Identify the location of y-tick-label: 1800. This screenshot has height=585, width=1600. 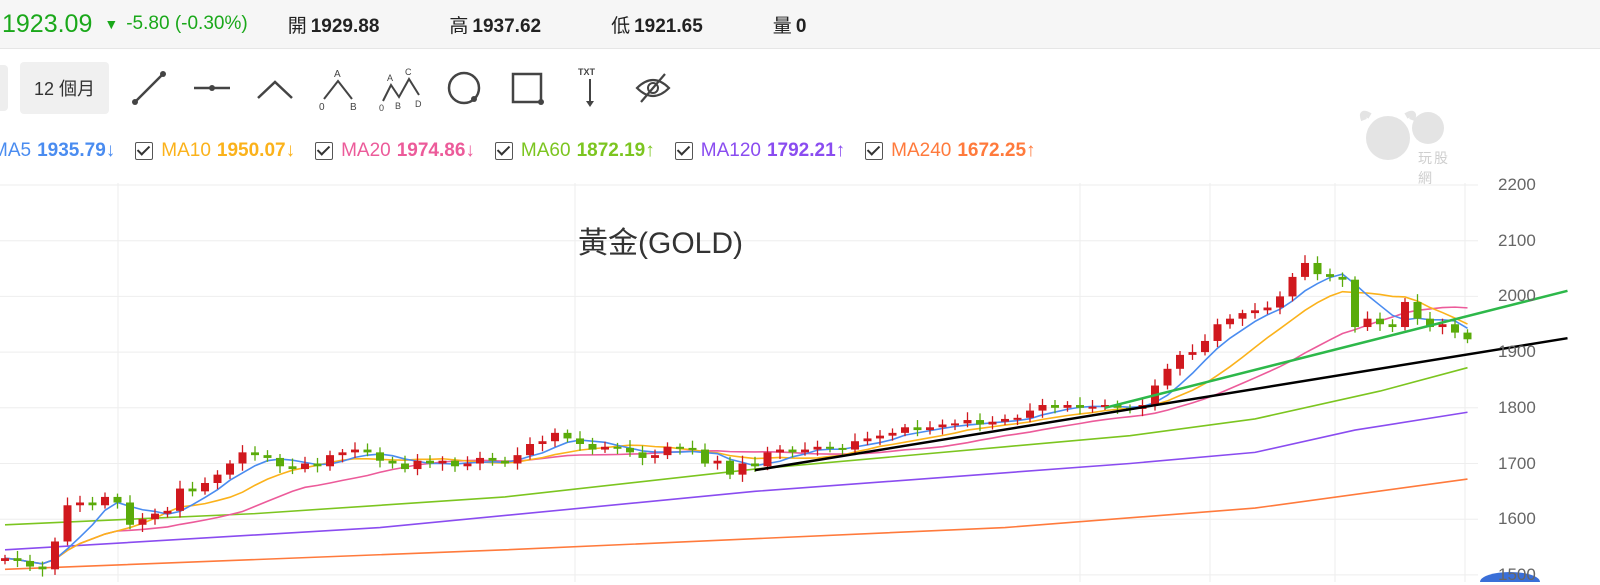
(1517, 407).